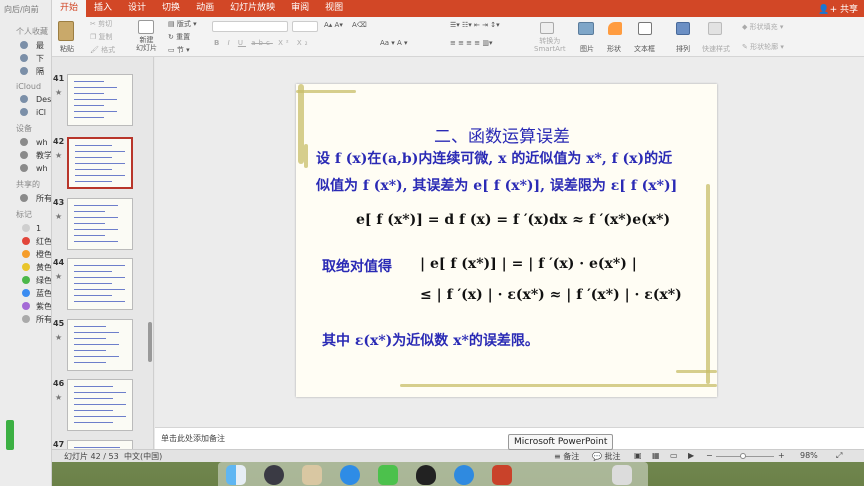 The image size is (864, 486). What do you see at coordinates (102, 50) in the screenshot?
I see `format-painter-button: 🖌 格式` at bounding box center [102, 50].